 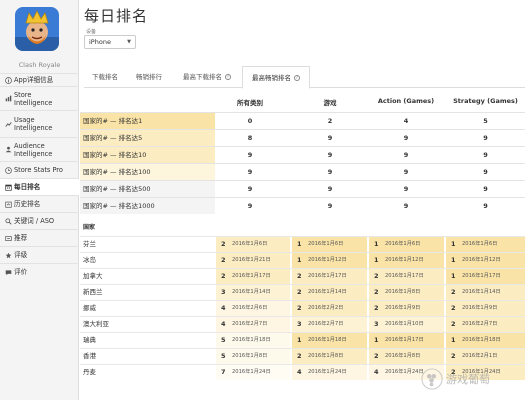 What do you see at coordinates (39, 271) in the screenshot?
I see `sidebar-item-review: 评价` at bounding box center [39, 271].